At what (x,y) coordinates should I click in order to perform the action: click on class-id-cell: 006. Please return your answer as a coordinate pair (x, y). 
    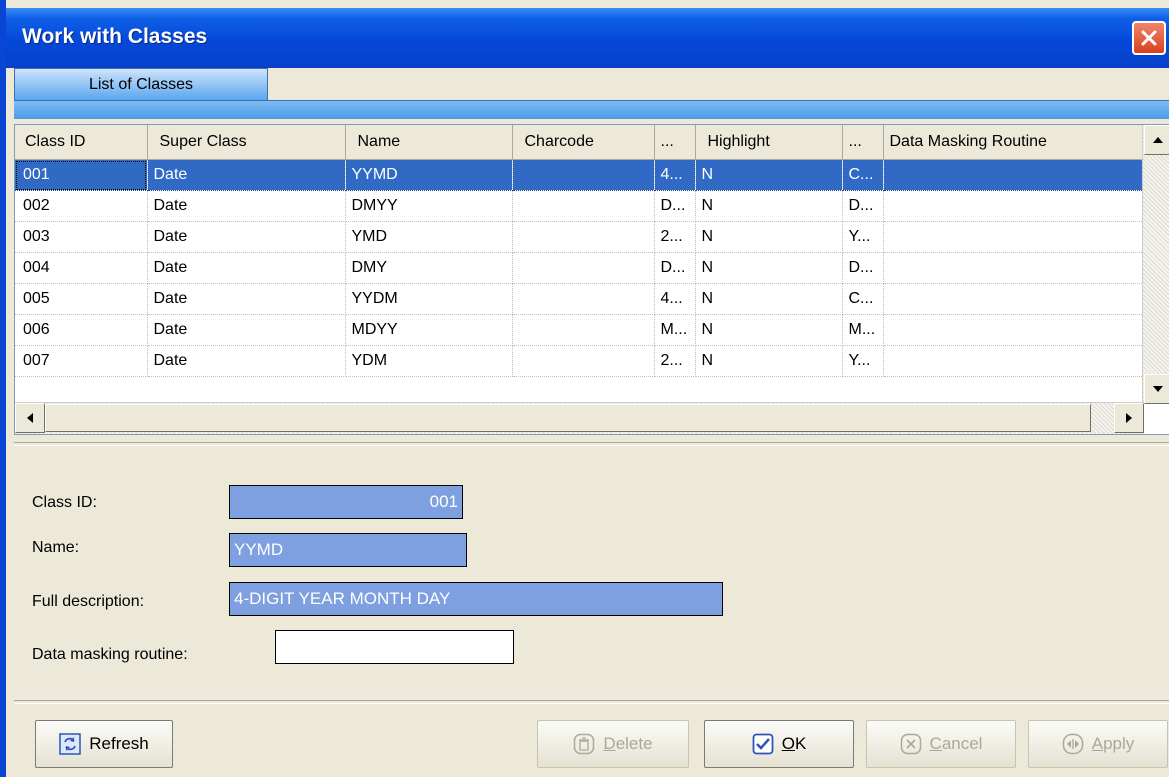
    Looking at the image, I should click on (81, 330).